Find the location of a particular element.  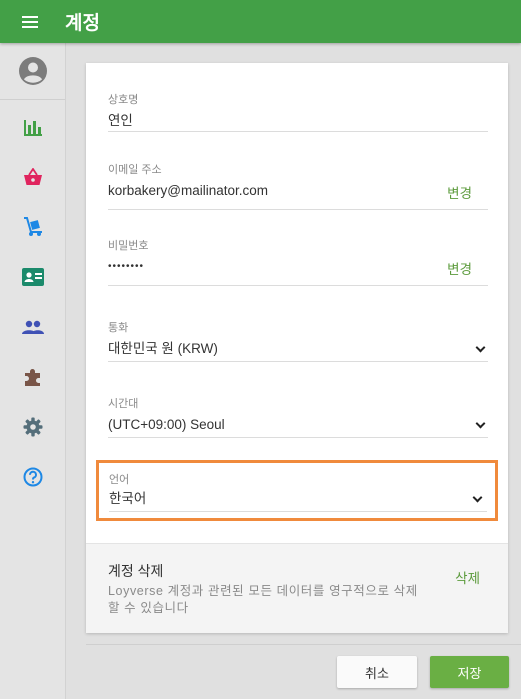

id-card-icon is located at coordinates (32, 277).